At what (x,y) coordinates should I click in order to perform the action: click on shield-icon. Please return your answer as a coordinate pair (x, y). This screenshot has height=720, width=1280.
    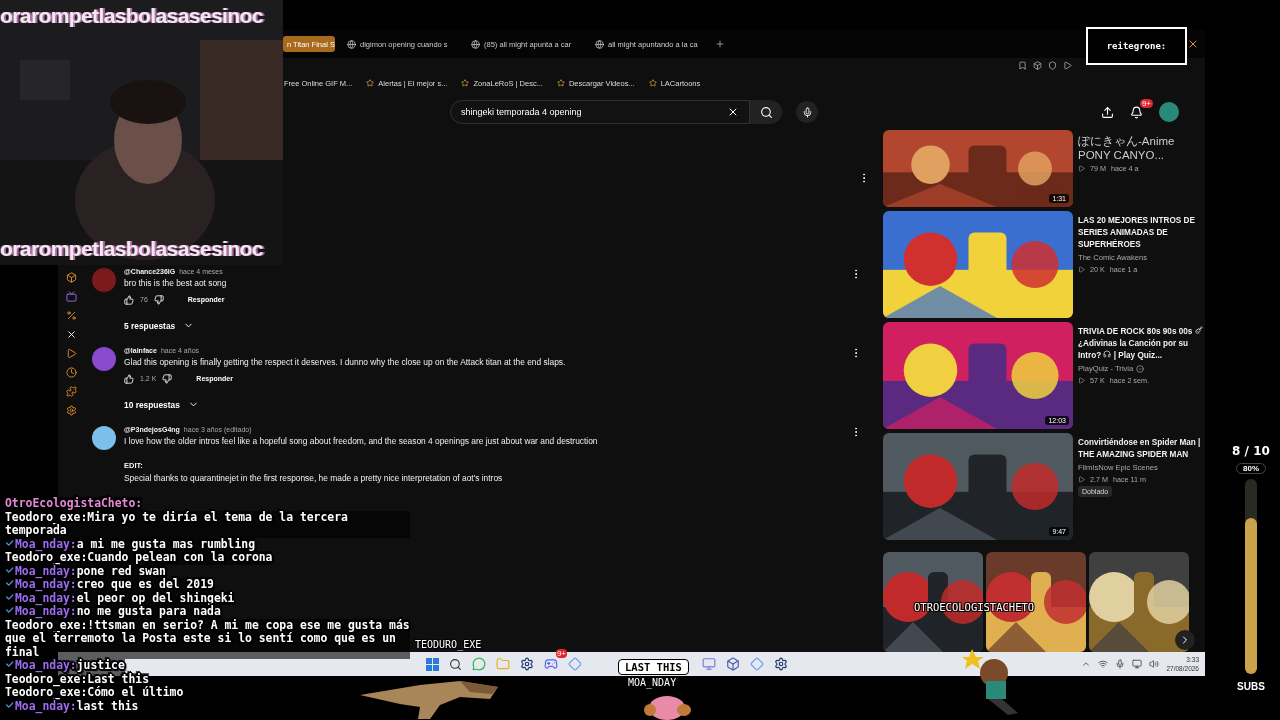
    Looking at the image, I should click on (1052, 65).